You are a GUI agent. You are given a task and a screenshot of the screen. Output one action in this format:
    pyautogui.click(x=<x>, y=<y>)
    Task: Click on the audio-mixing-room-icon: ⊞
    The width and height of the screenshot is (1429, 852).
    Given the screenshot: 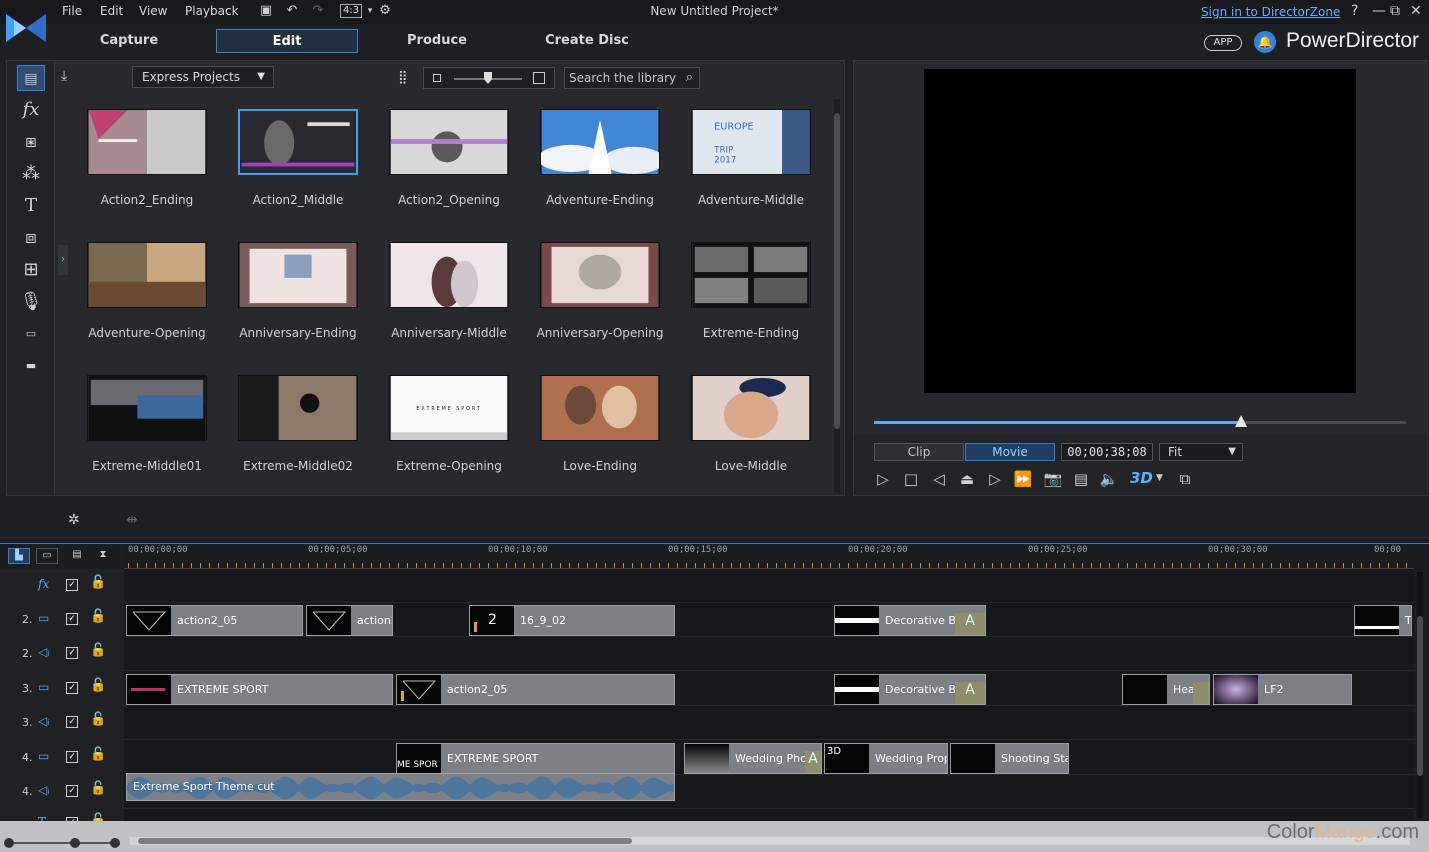 What is the action you would take?
    pyautogui.click(x=31, y=270)
    